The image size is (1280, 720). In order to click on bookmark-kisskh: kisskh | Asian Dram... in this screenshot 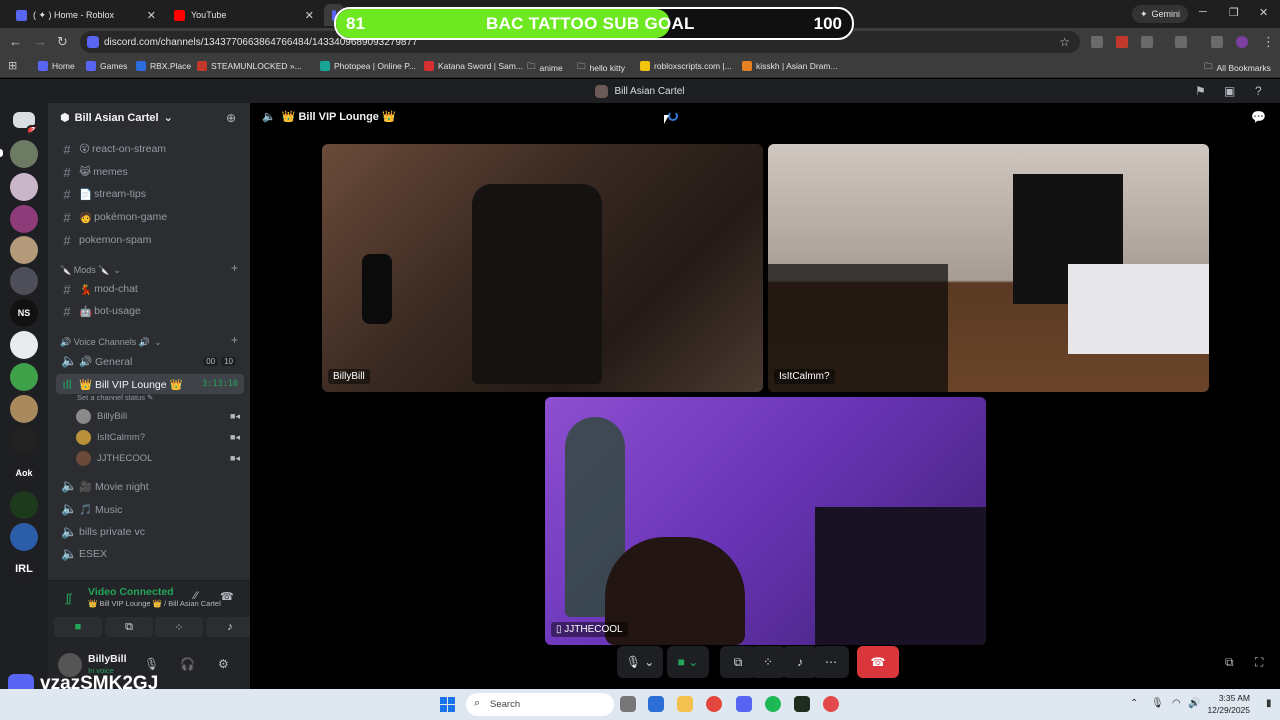, I will do `click(790, 66)`.